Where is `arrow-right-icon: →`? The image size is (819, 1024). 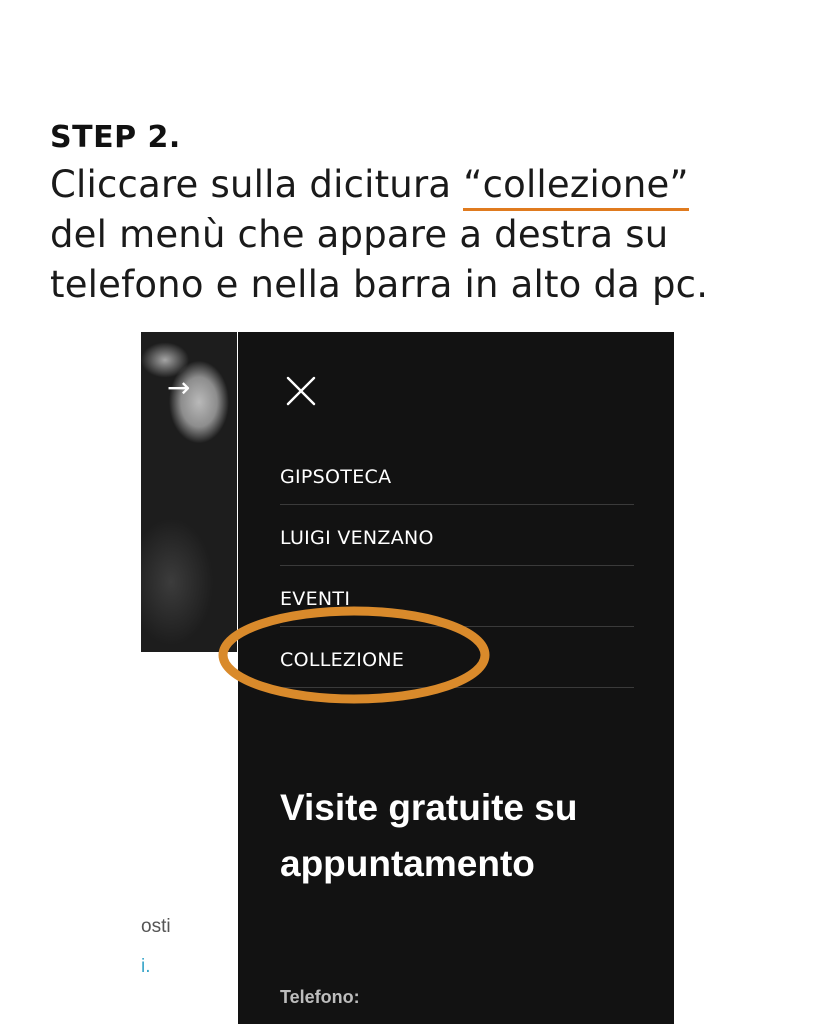 arrow-right-icon: → is located at coordinates (178, 388).